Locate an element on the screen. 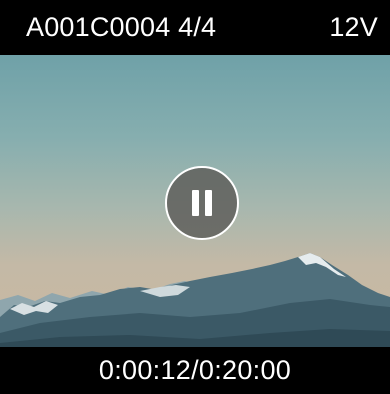 The height and width of the screenshot is (394, 390). bottom-status-bar: 0:00:12/0:20:00 is located at coordinates (195, 370).